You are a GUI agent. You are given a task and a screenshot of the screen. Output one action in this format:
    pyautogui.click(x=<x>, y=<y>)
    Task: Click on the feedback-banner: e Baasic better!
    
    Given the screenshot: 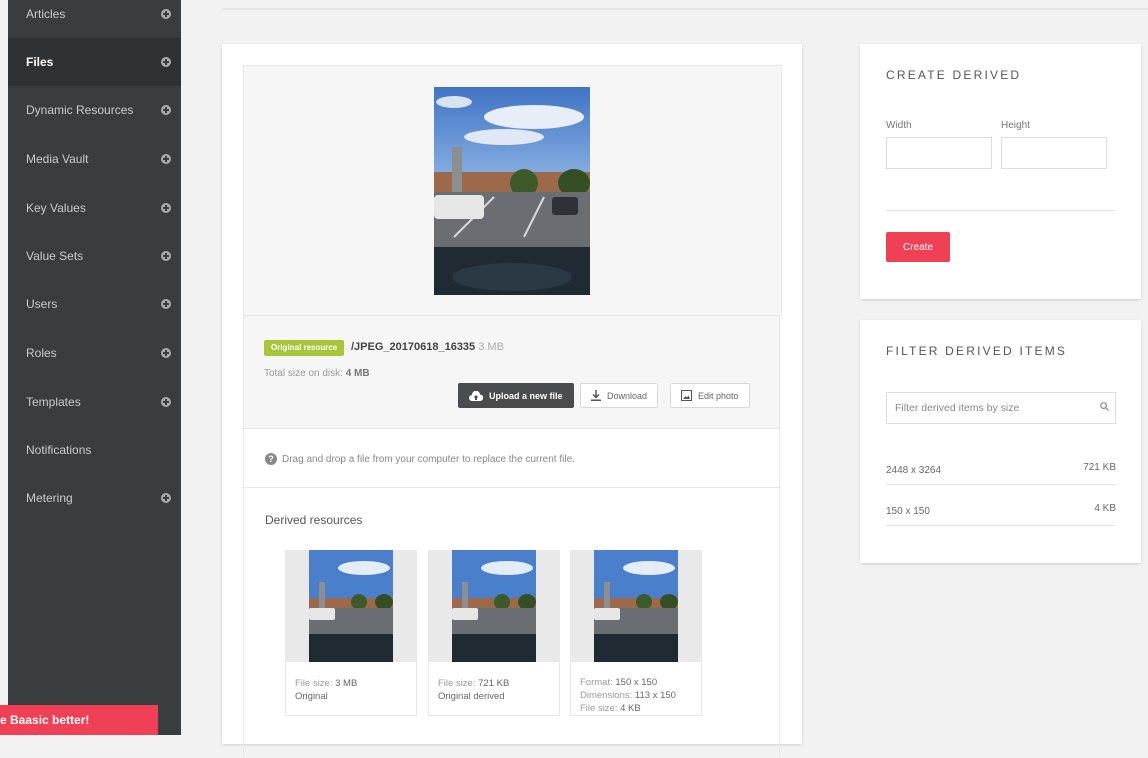 What is the action you would take?
    pyautogui.click(x=79, y=720)
    